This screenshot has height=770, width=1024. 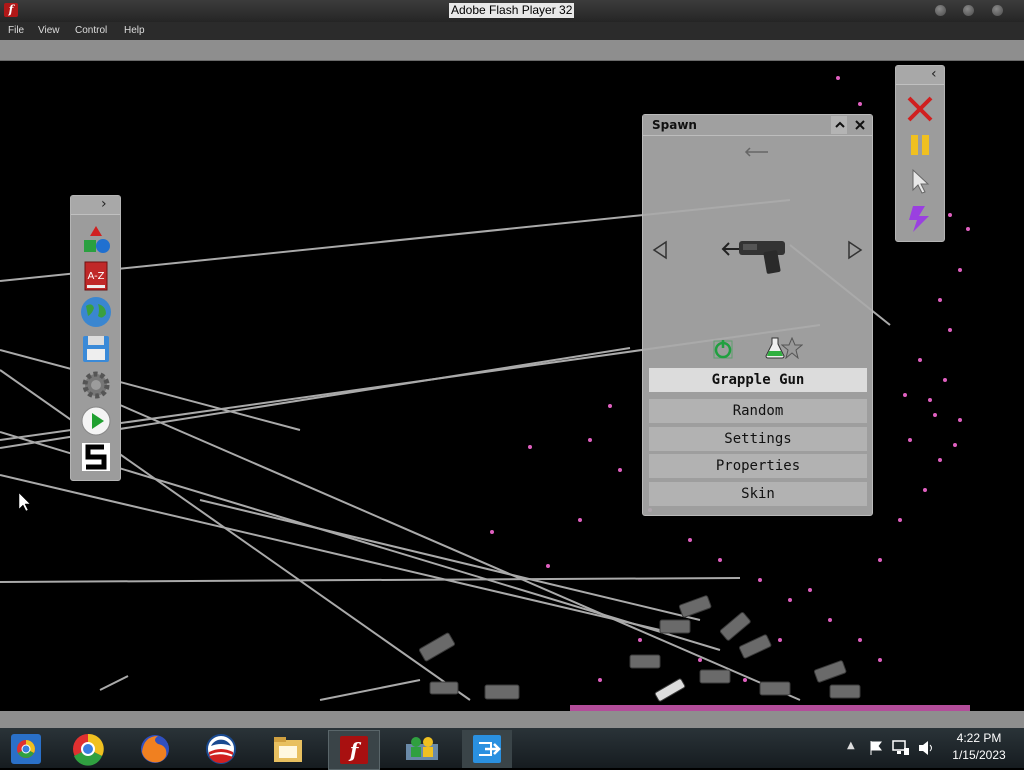 What do you see at coordinates (512, 31) in the screenshot?
I see `menu-bar: File View Control Help` at bounding box center [512, 31].